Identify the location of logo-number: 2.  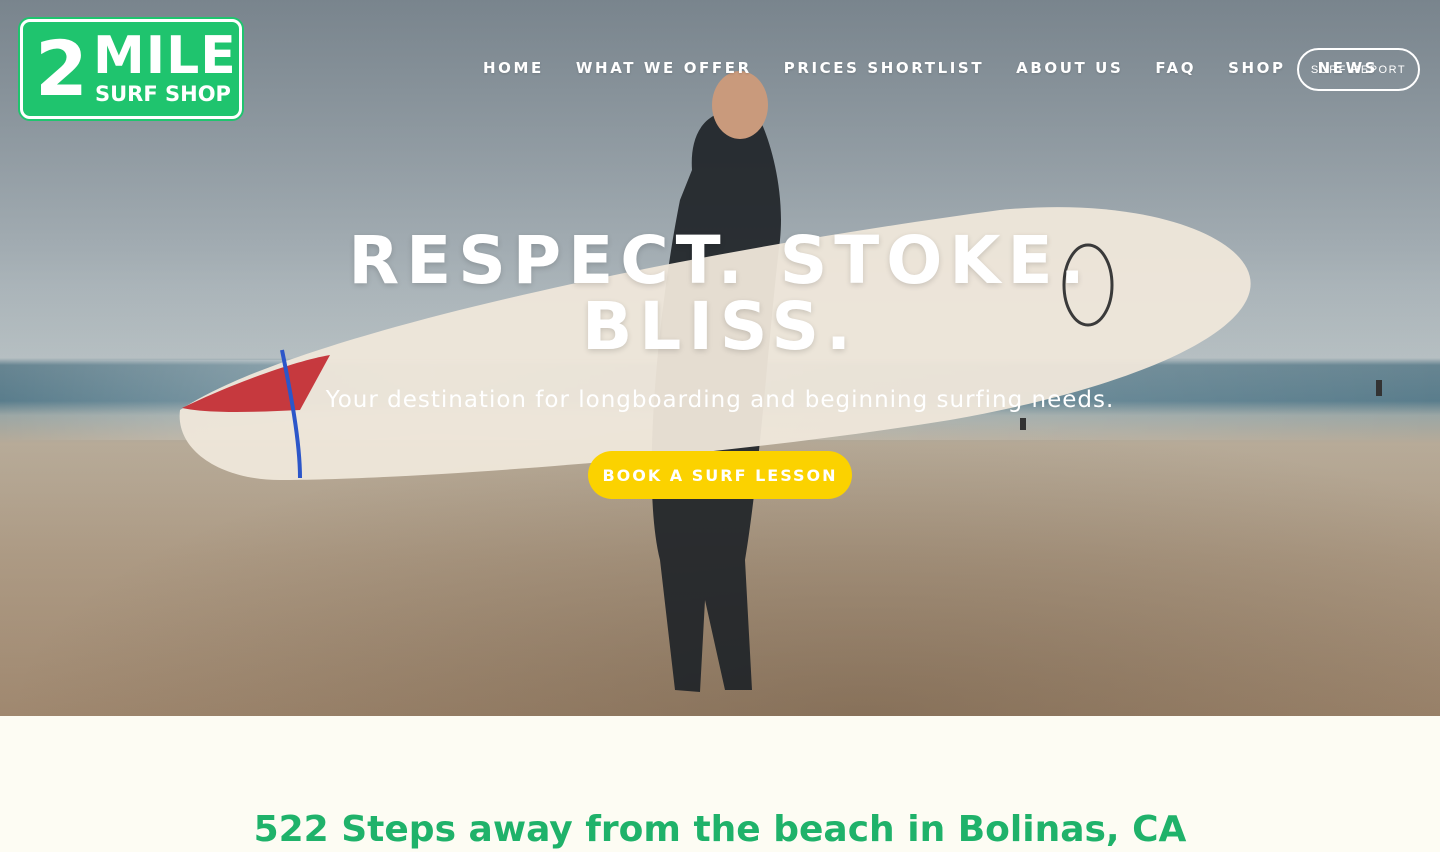
(61, 68).